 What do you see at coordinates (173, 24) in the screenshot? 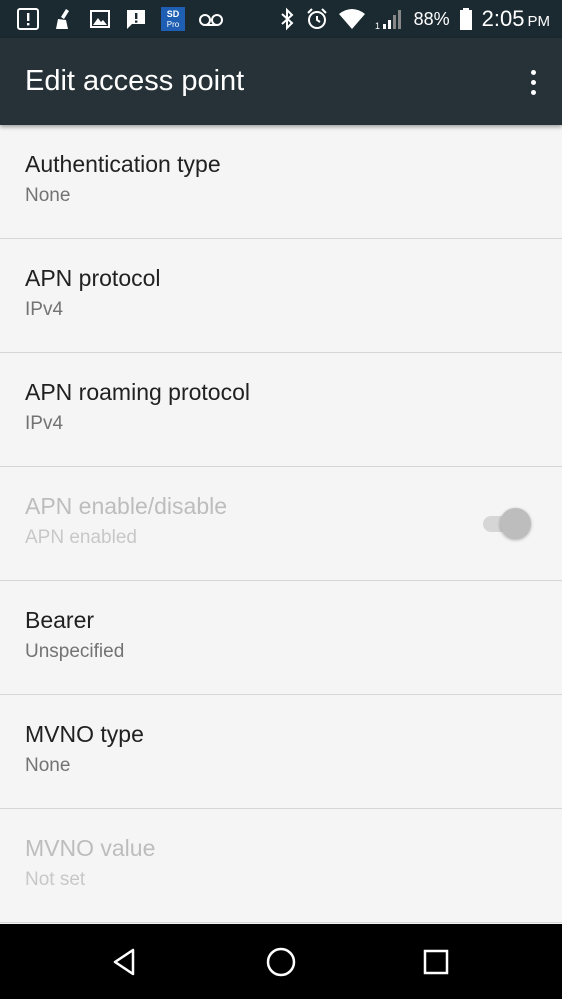
I see `sd-label-bottom: Pro` at bounding box center [173, 24].